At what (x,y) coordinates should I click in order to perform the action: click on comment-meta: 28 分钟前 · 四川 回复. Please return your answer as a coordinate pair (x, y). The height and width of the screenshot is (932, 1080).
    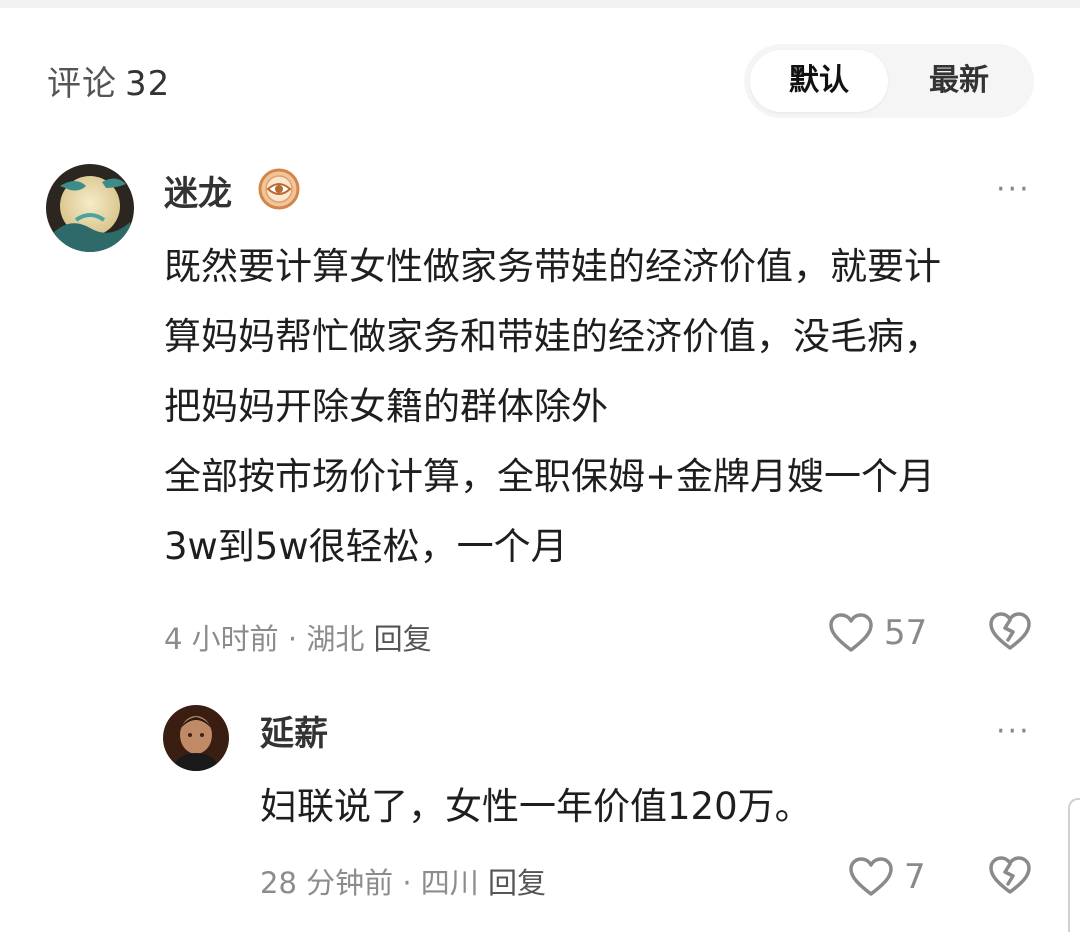
    Looking at the image, I should click on (403, 881).